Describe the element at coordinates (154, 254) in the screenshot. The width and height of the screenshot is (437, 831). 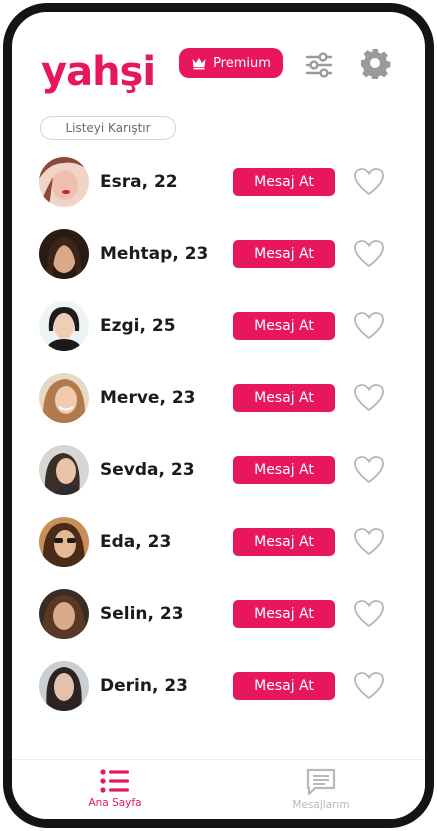
I see `profile-name: Mehtap, 23` at that location.